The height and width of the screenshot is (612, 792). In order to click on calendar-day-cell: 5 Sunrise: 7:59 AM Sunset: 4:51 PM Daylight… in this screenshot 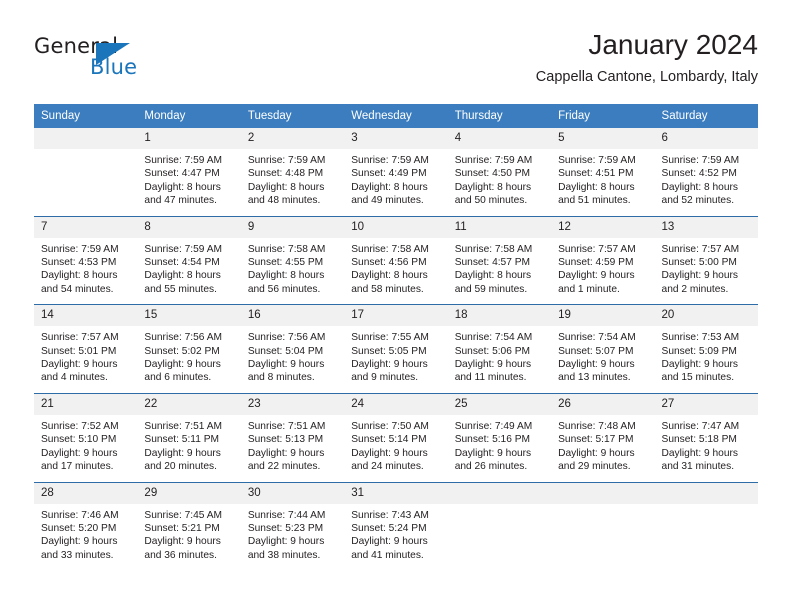, I will do `click(603, 172)`.